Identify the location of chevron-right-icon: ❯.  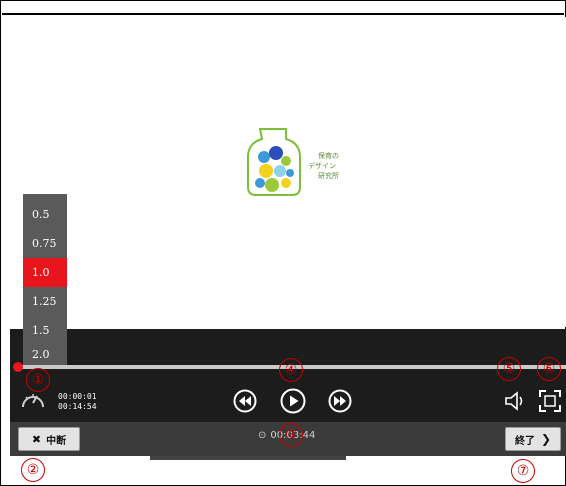
(546, 439).